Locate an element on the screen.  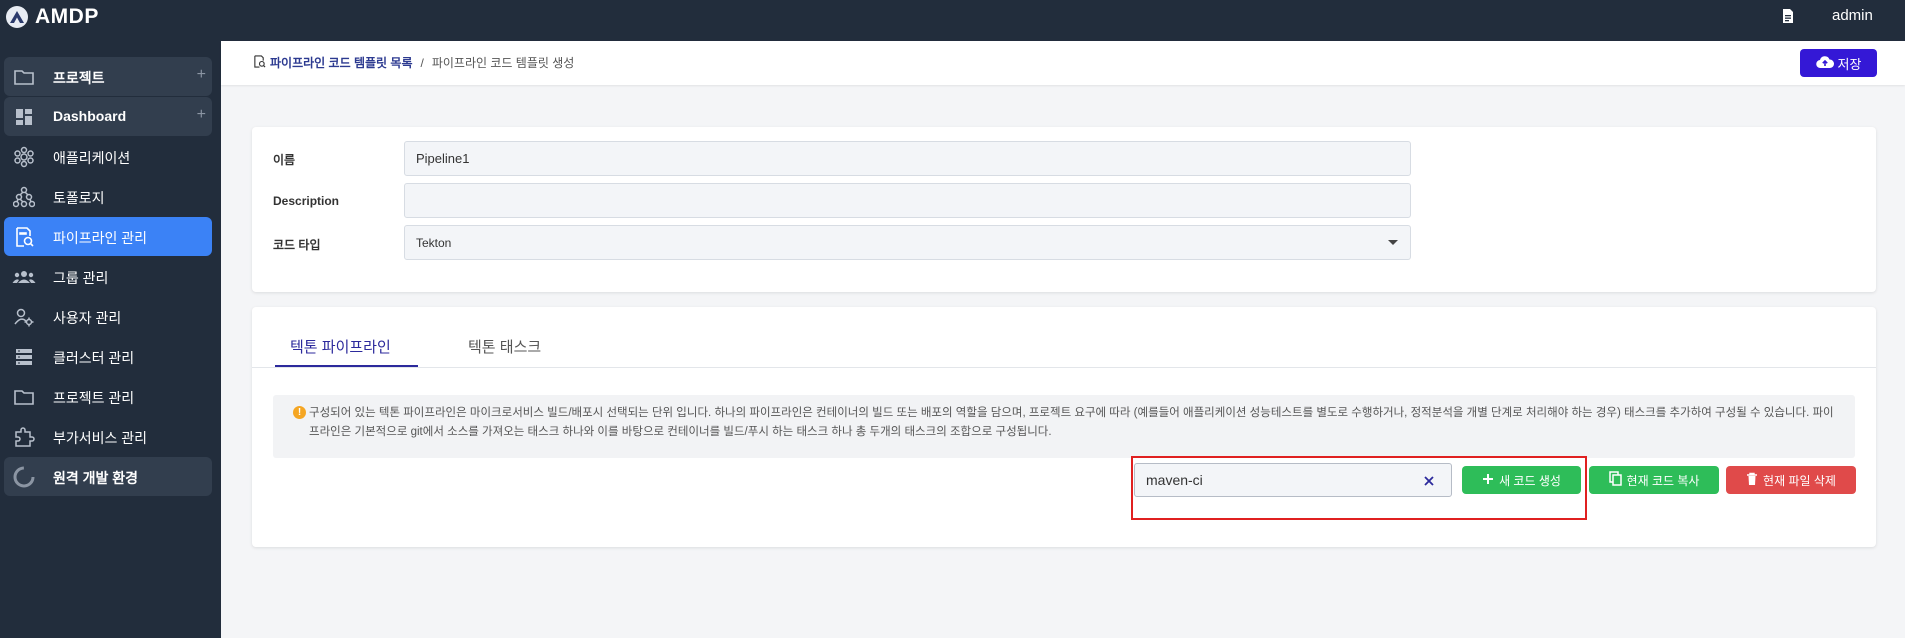
copy-code-label: 현재 코드 복사 is located at coordinates (1663, 480).